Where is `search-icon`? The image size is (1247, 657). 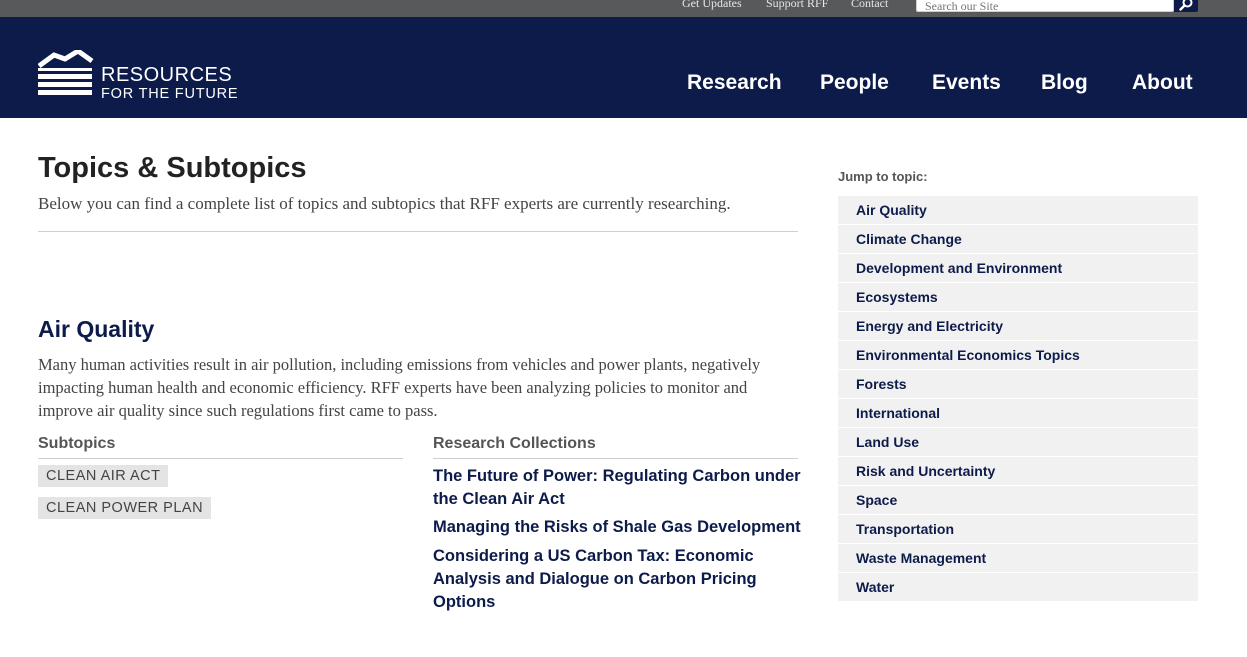
search-icon is located at coordinates (1186, 5).